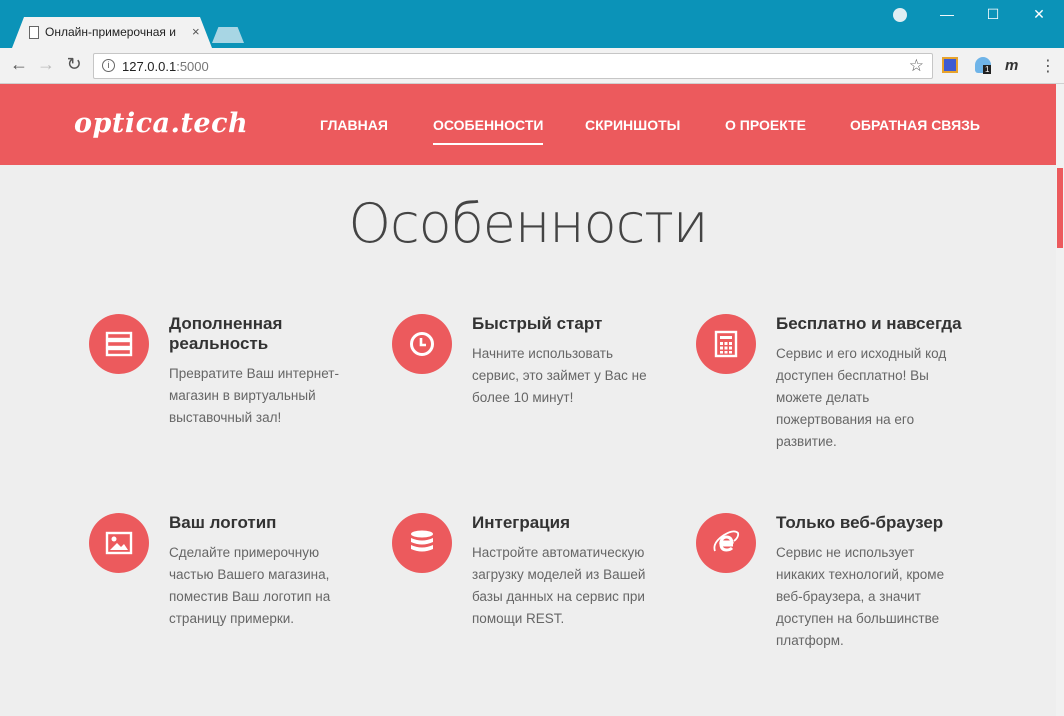 The width and height of the screenshot is (1064, 716). What do you see at coordinates (228, 35) in the screenshot?
I see `new-tab-button` at bounding box center [228, 35].